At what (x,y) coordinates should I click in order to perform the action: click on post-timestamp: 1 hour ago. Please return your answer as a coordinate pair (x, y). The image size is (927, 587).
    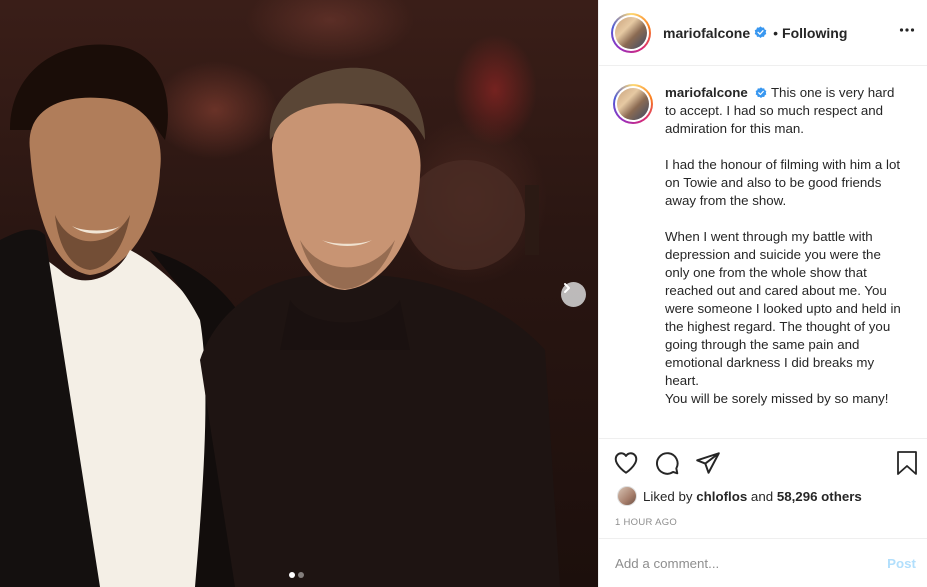
    Looking at the image, I should click on (646, 522).